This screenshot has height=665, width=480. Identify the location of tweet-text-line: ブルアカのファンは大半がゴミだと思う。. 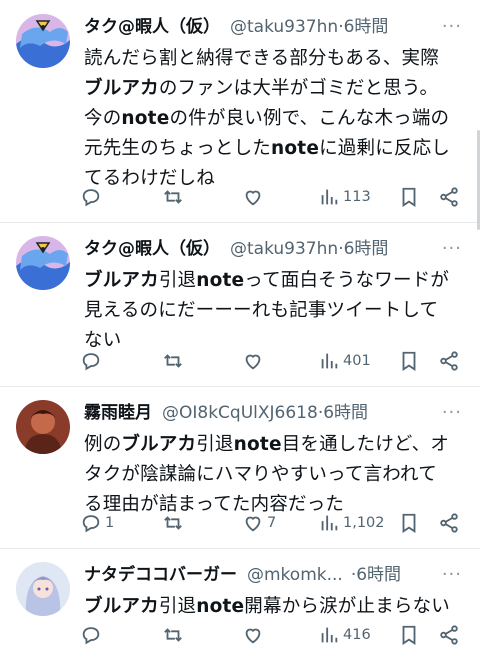
(278, 89).